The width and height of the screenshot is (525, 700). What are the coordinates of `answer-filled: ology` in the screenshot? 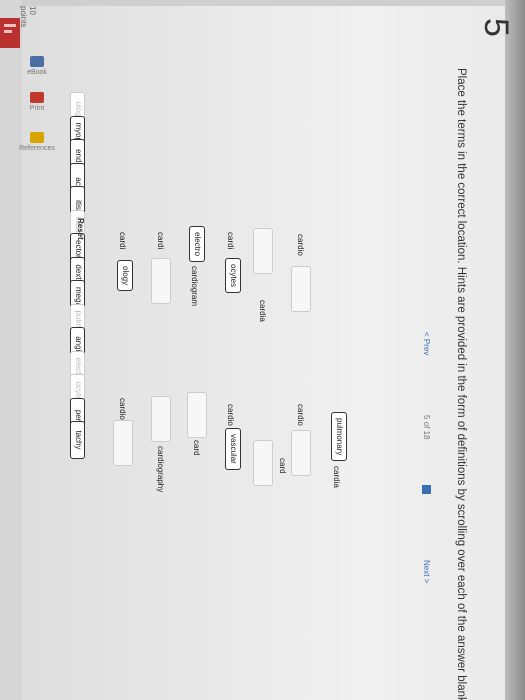 It's located at (125, 276).